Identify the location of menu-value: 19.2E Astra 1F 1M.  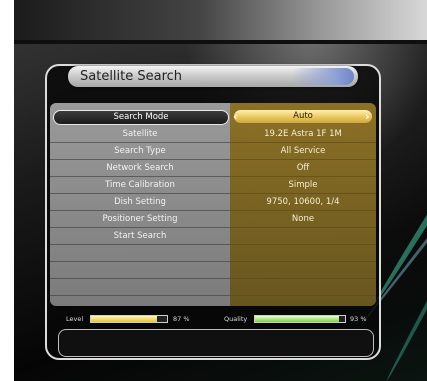
(303, 134).